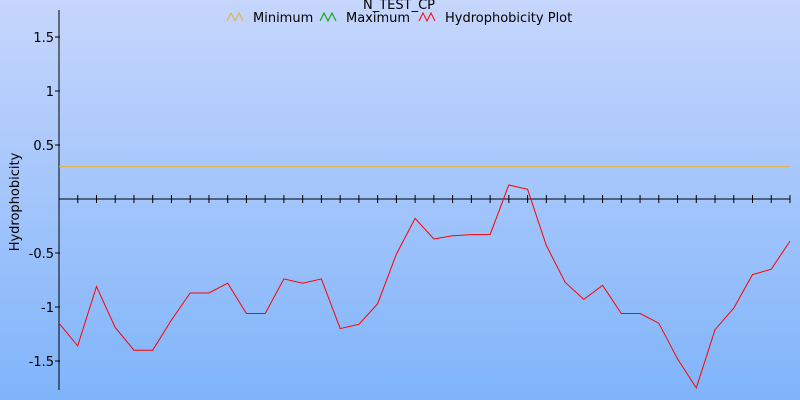 The width and height of the screenshot is (800, 400). Describe the element at coordinates (15, 201) in the screenshot. I see `y-axis-label: Hydrophobicity` at that location.